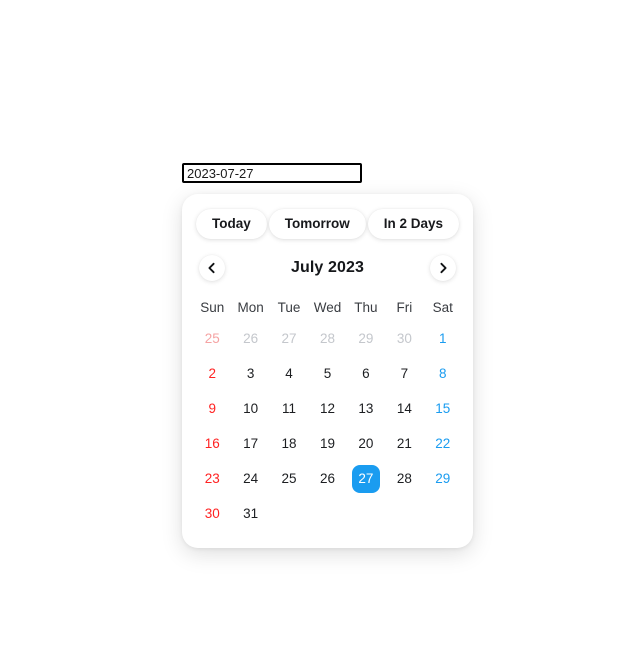 The height and width of the screenshot is (645, 639). I want to click on day-cell: 10, so click(250, 408).